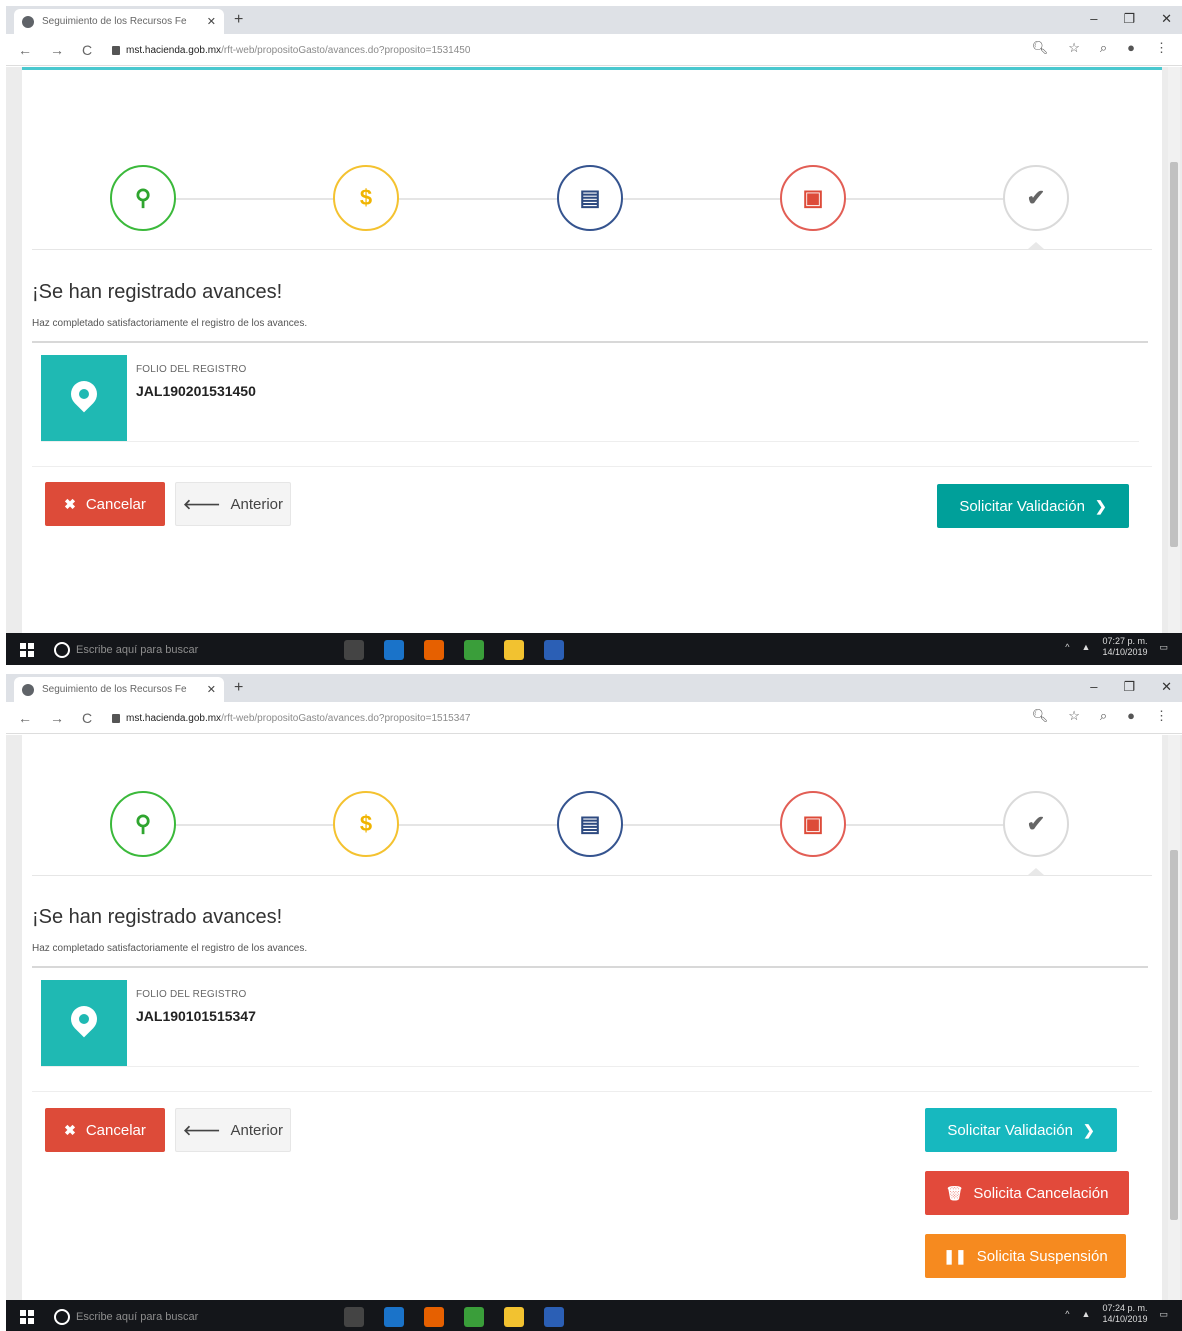 The image size is (1182, 1331). What do you see at coordinates (62, 1317) in the screenshot?
I see `cortana-icon` at bounding box center [62, 1317].